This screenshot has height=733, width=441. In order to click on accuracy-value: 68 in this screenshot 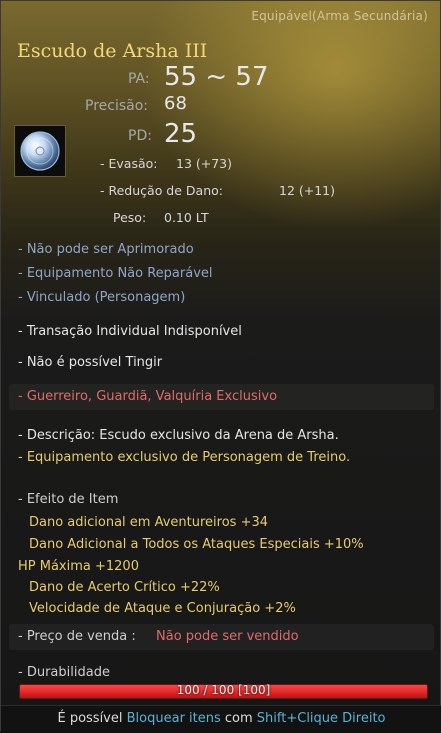, I will do `click(175, 103)`.